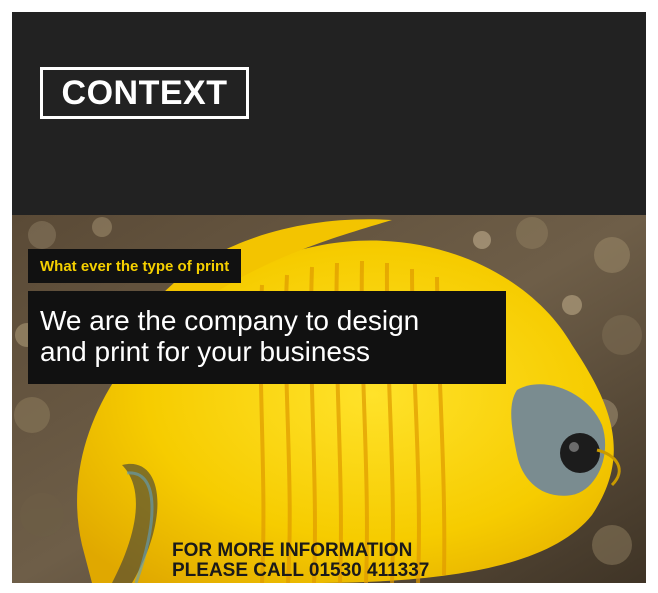 This screenshot has width=658, height=593. I want to click on logo: CONTEXT, so click(144, 93).